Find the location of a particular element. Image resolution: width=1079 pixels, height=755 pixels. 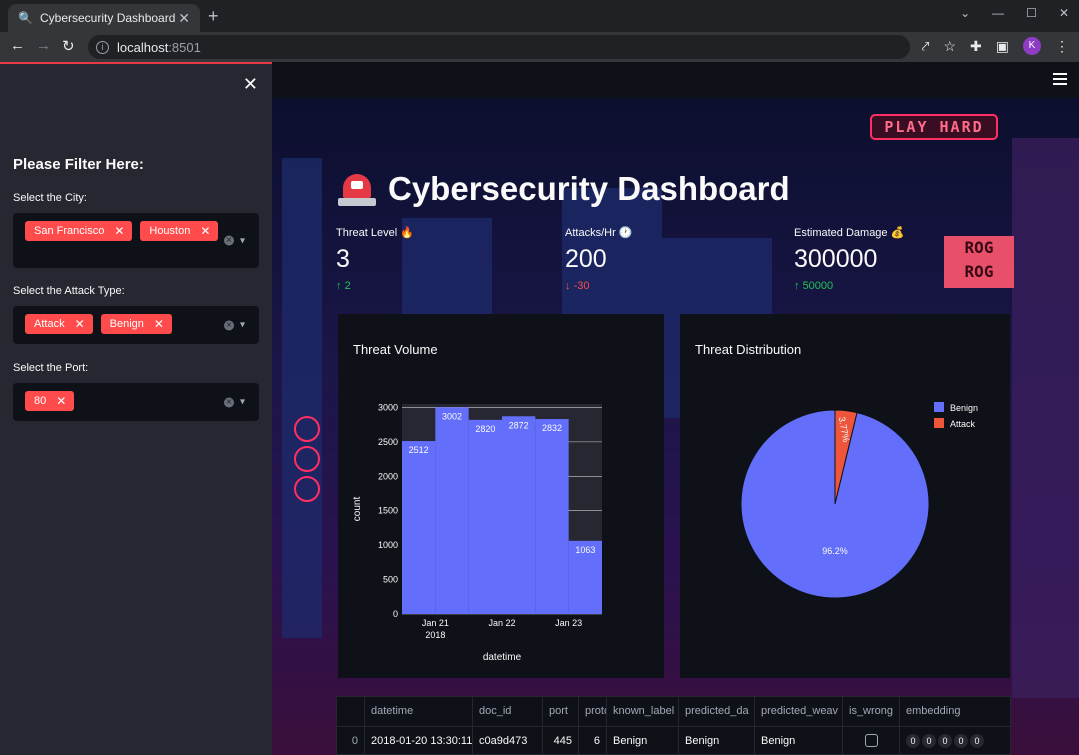

x-tick-label: Jan 23 is located at coordinates (568, 623).